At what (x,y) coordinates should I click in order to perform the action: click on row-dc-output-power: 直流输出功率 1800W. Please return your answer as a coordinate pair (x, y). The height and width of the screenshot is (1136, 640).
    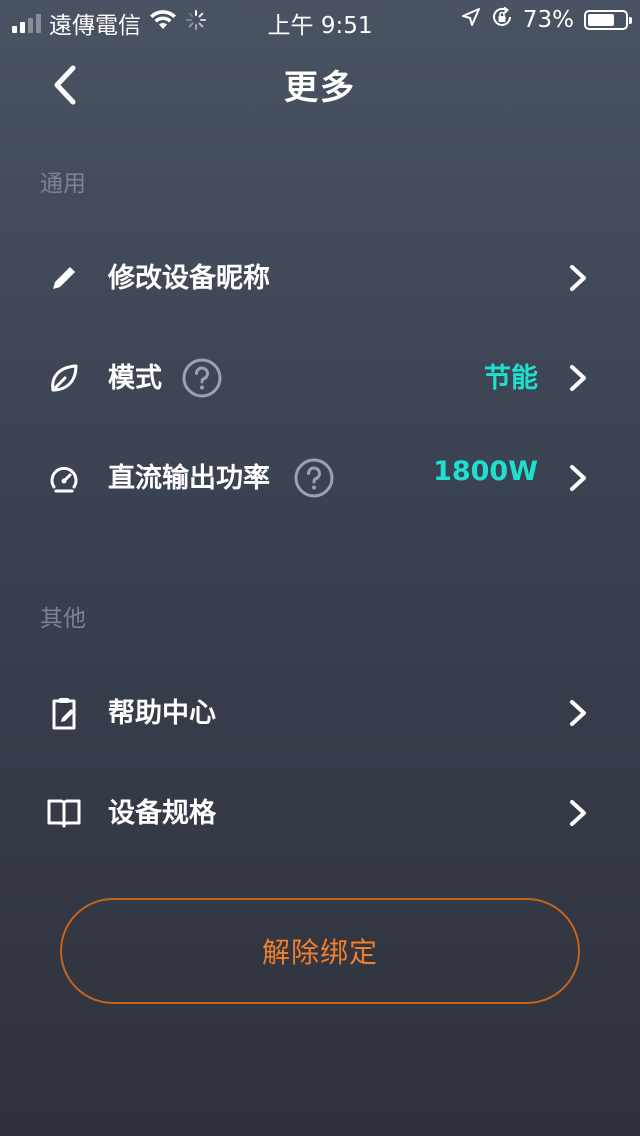
    Looking at the image, I should click on (320, 478).